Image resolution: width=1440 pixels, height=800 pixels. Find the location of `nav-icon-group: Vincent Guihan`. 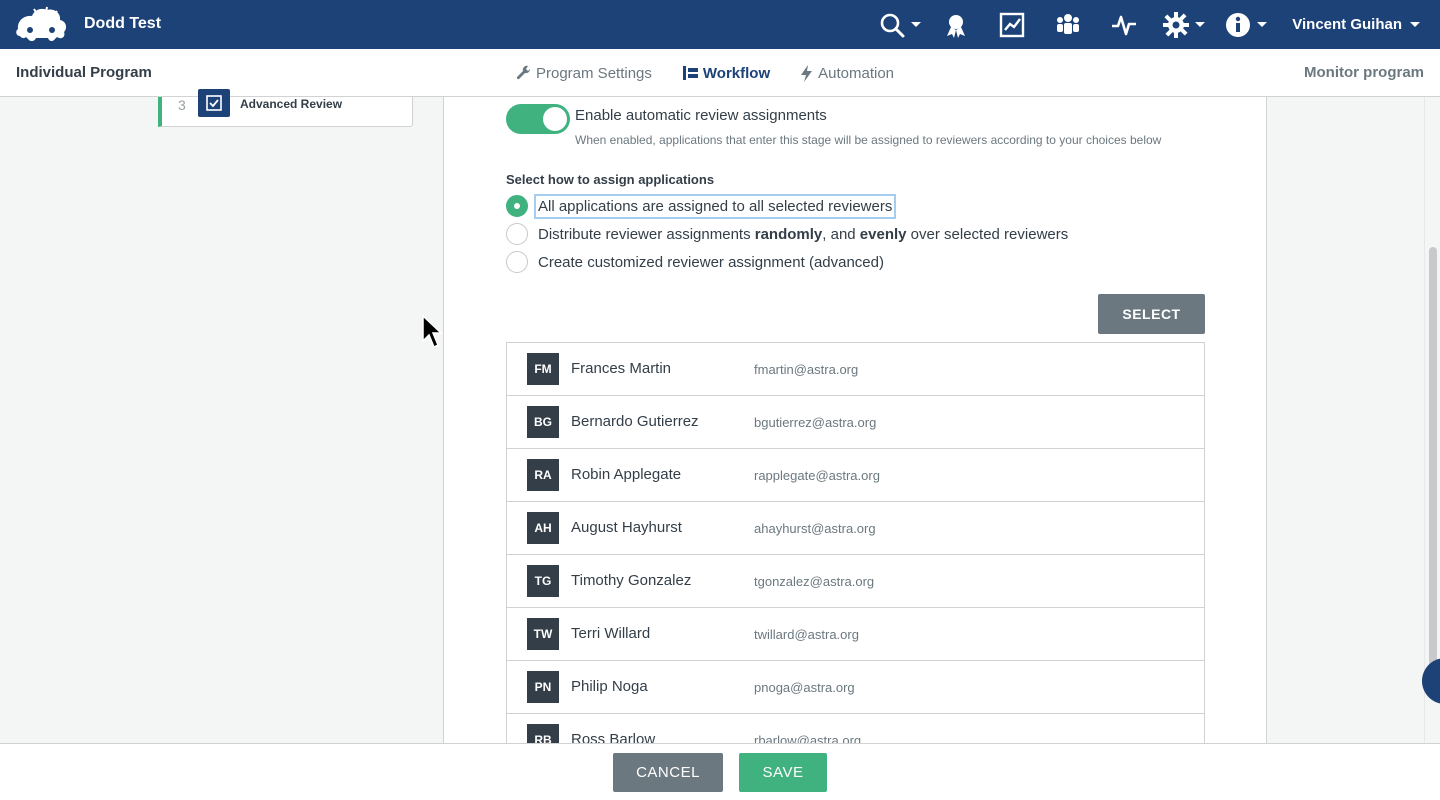

nav-icon-group: Vincent Guihan is located at coordinates (1156, 24).